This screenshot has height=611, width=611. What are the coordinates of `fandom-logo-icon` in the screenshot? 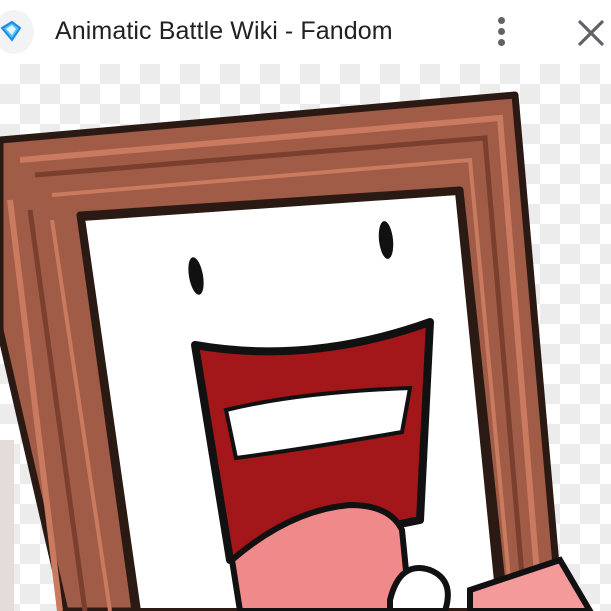 It's located at (17, 32).